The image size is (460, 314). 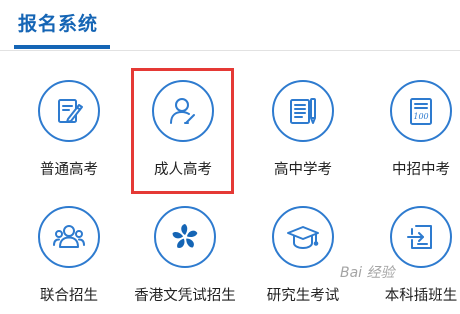 What do you see at coordinates (69, 237) in the screenshot?
I see `group-users-icon` at bounding box center [69, 237].